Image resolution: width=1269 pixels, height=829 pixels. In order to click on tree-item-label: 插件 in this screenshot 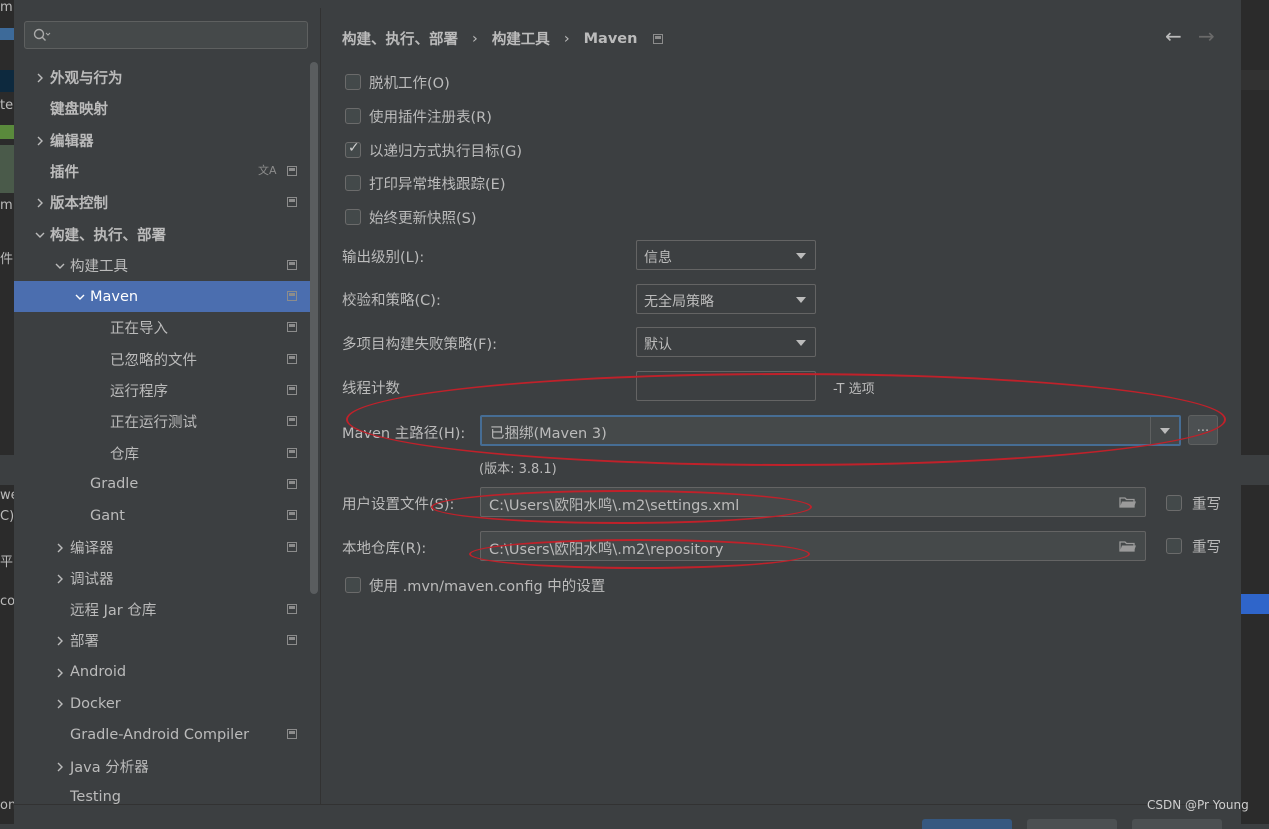, I will do `click(64, 172)`.